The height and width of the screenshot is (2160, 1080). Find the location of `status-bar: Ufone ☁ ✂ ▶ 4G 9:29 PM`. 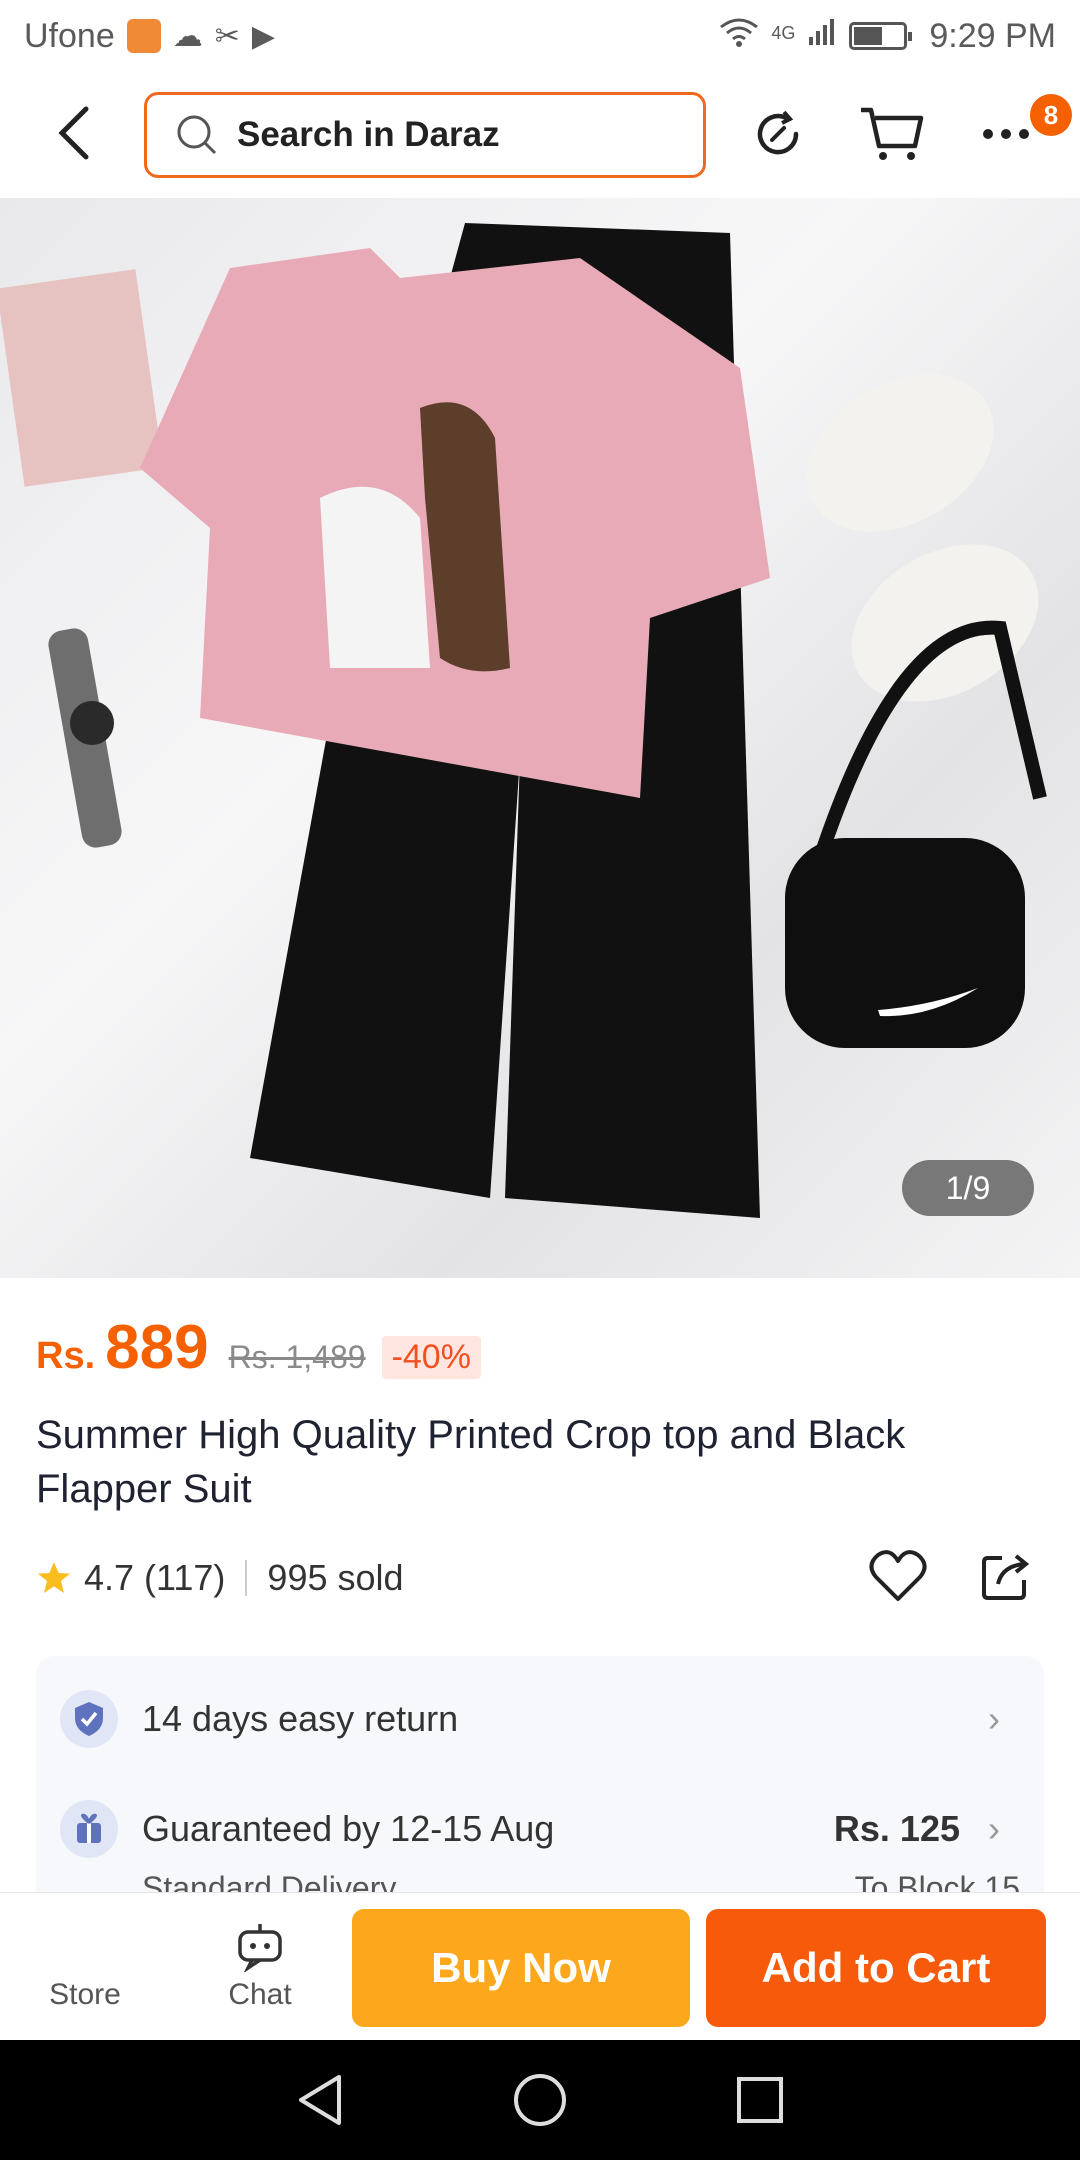

status-bar: Ufone ☁ ✂ ▶ 4G 9:29 PM is located at coordinates (540, 36).